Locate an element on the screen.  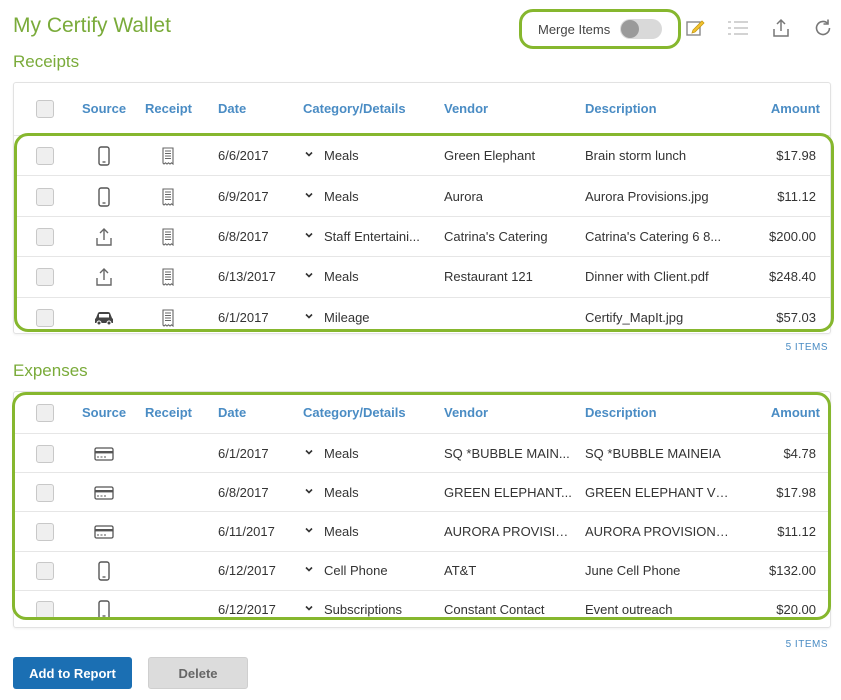
cell-amount: $132.00 is located at coordinates (792, 571).